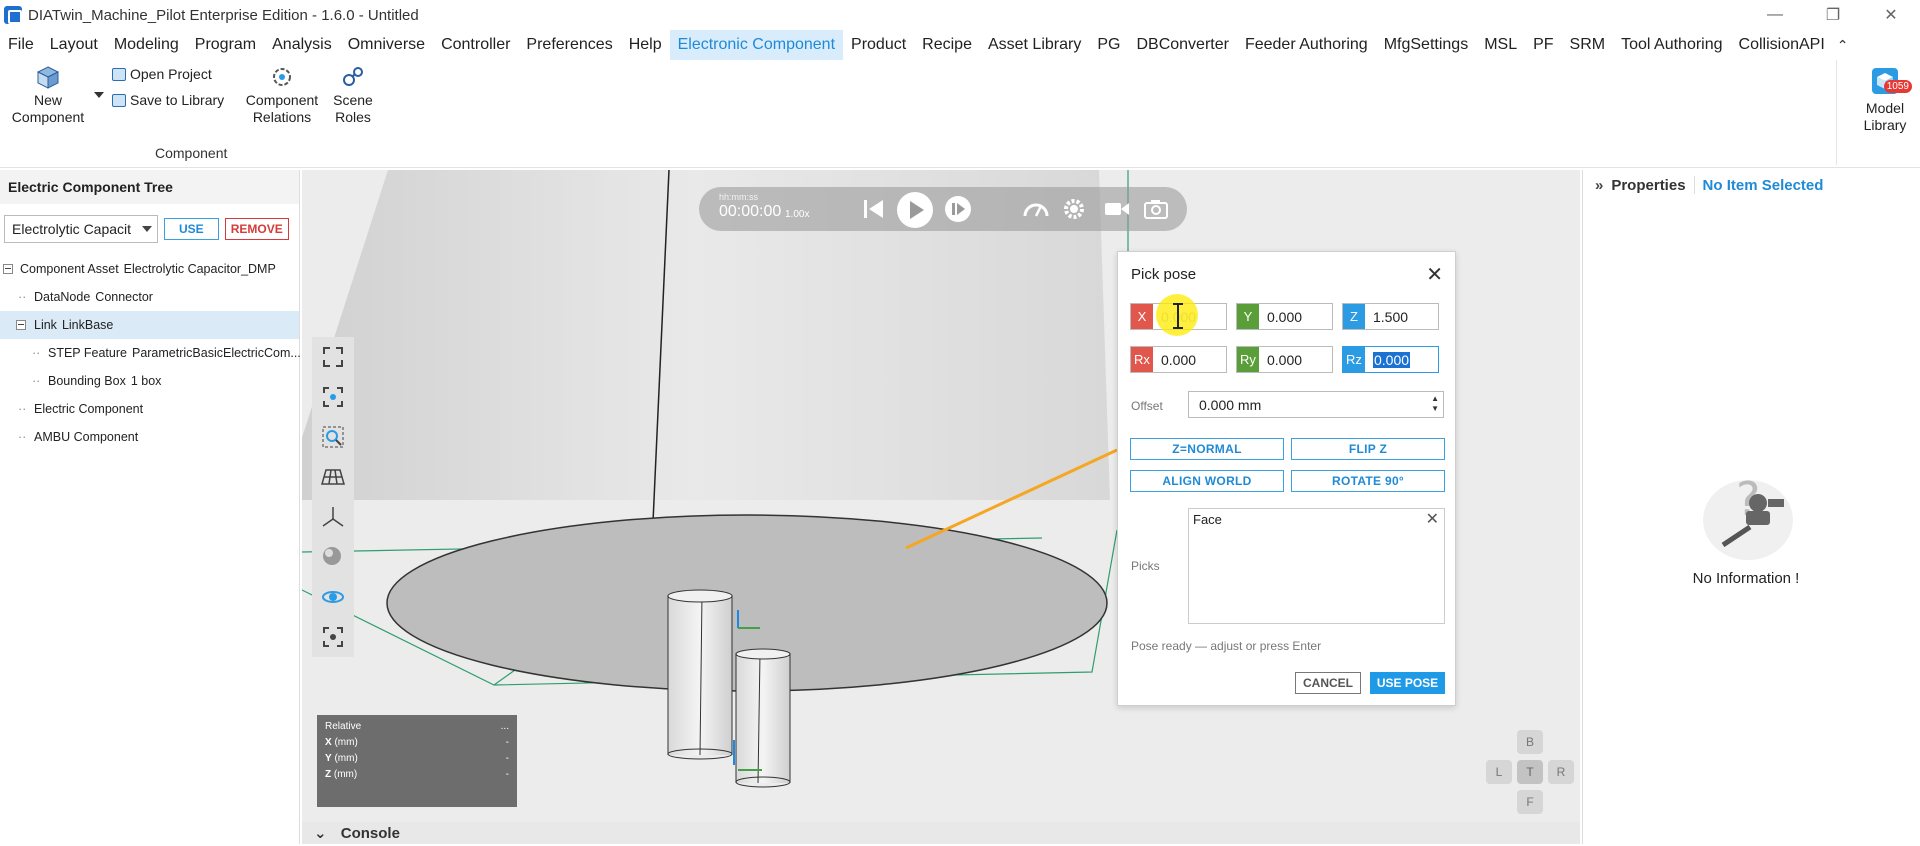 The height and width of the screenshot is (846, 1920). I want to click on menu-srm: SRM, so click(1588, 45).